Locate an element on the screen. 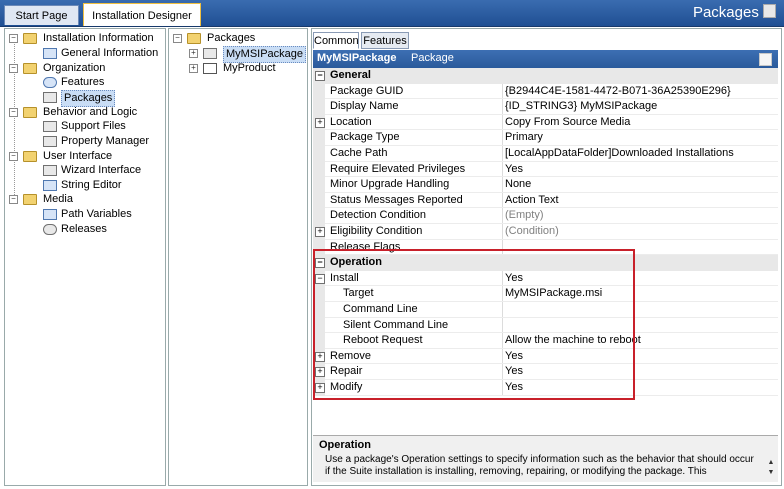 The height and width of the screenshot is (489, 784). releases-icon is located at coordinates (50, 229).